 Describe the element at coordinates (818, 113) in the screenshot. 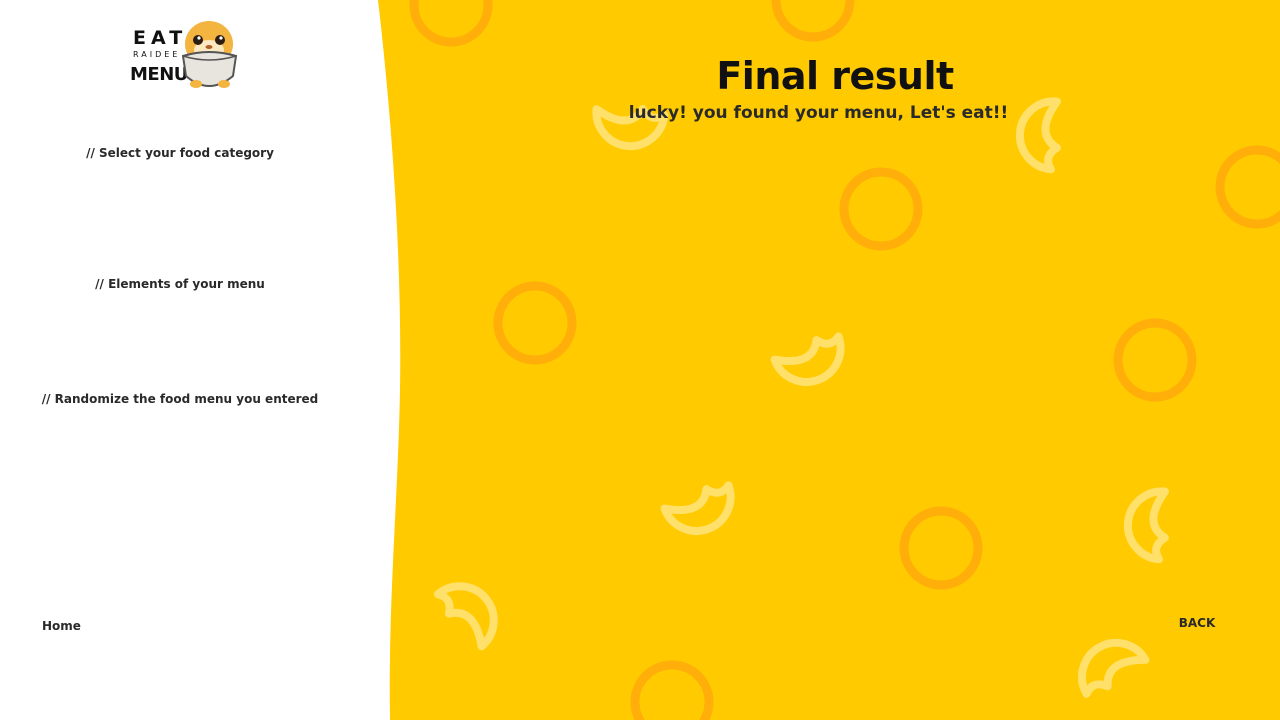

I see `result-subtitle: lucky! you found your menu, Let's eat!!` at that location.